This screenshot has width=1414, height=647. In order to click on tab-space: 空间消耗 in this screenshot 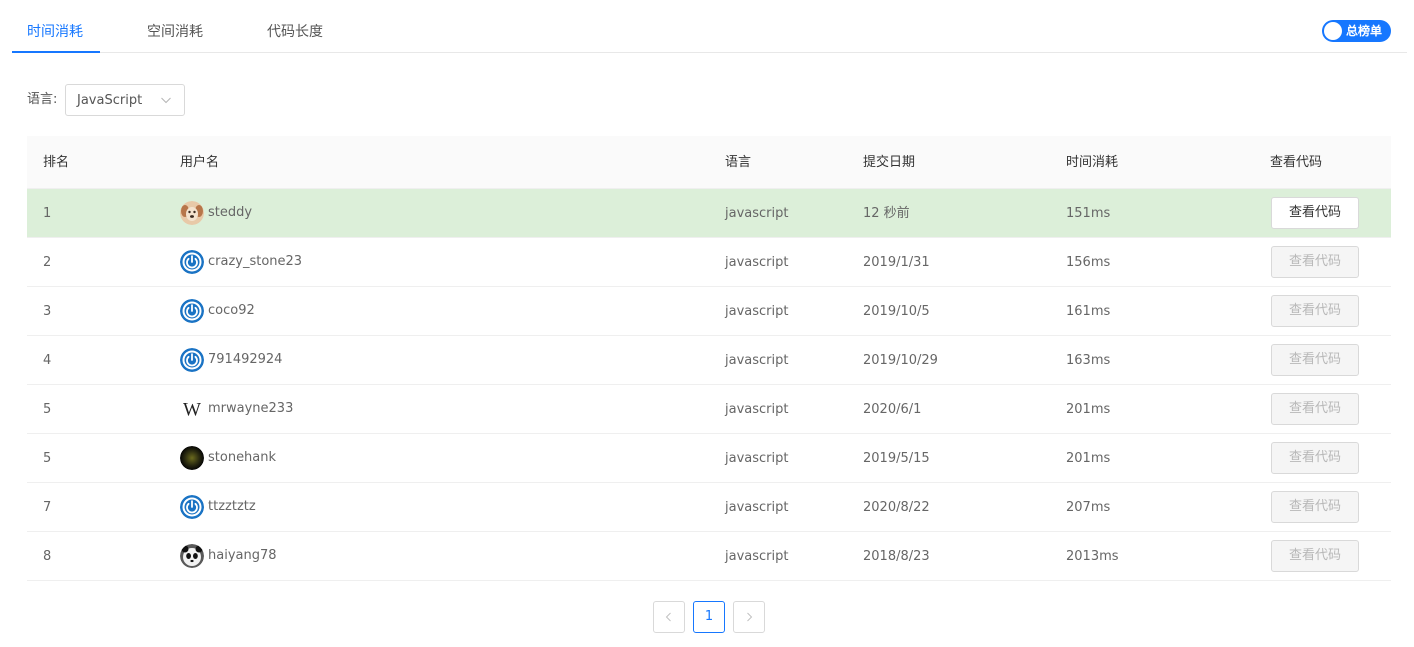, I will do `click(175, 32)`.